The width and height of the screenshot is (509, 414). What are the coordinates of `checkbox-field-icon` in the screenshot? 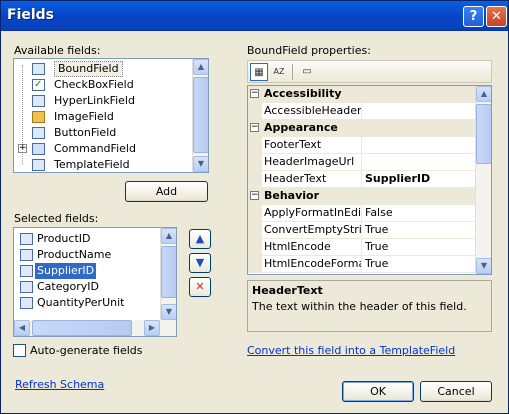 It's located at (38, 85).